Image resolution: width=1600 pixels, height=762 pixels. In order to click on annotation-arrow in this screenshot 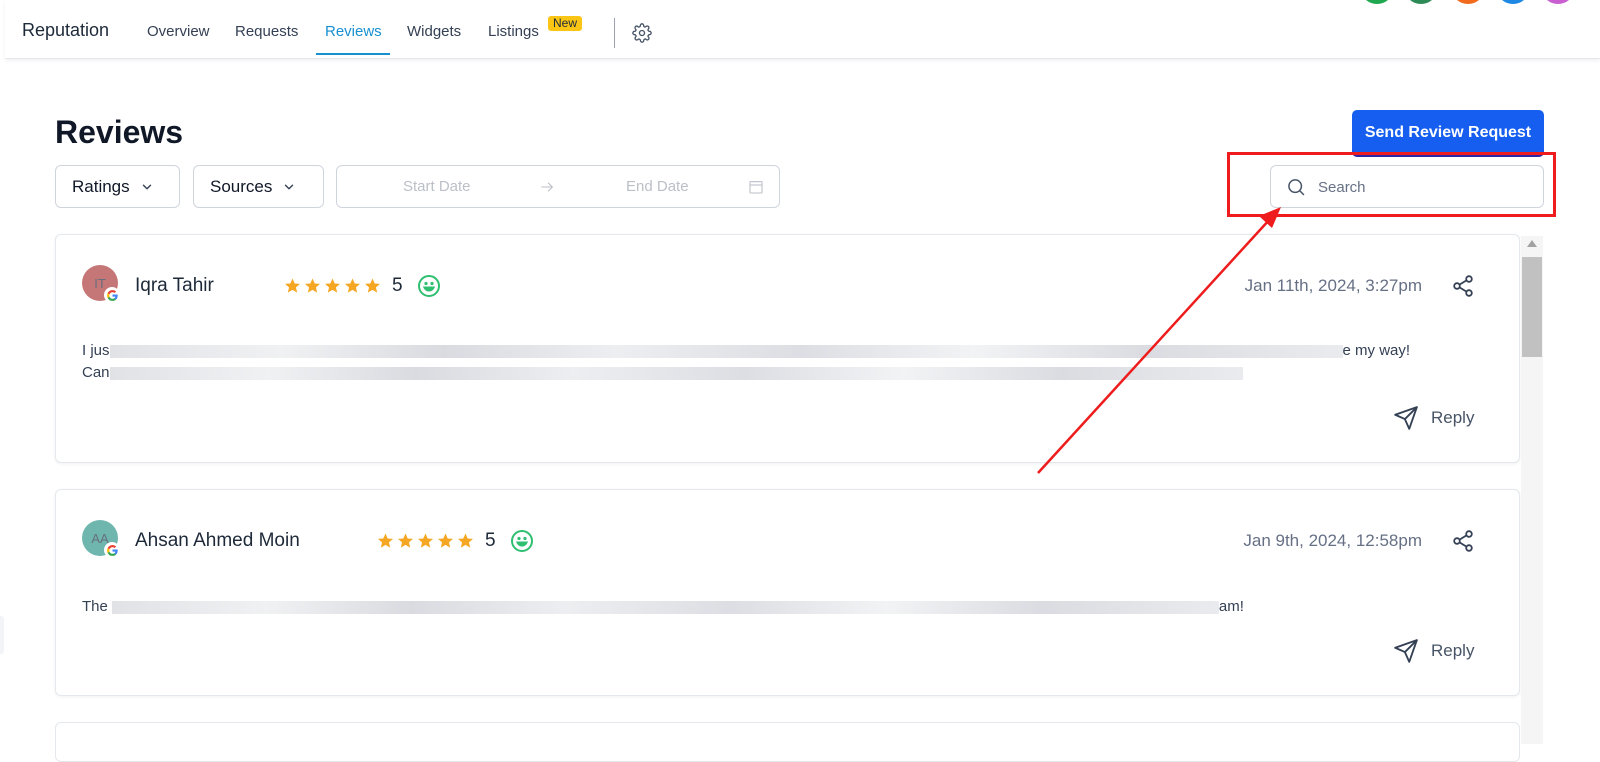, I will do `click(1159, 340)`.